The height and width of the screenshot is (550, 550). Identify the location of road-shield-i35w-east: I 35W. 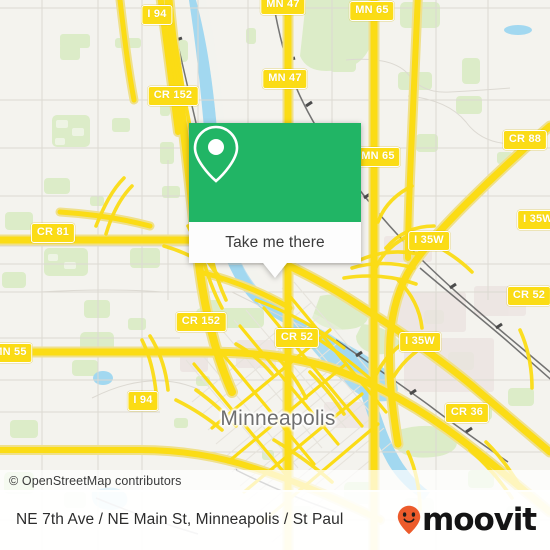
(533, 220).